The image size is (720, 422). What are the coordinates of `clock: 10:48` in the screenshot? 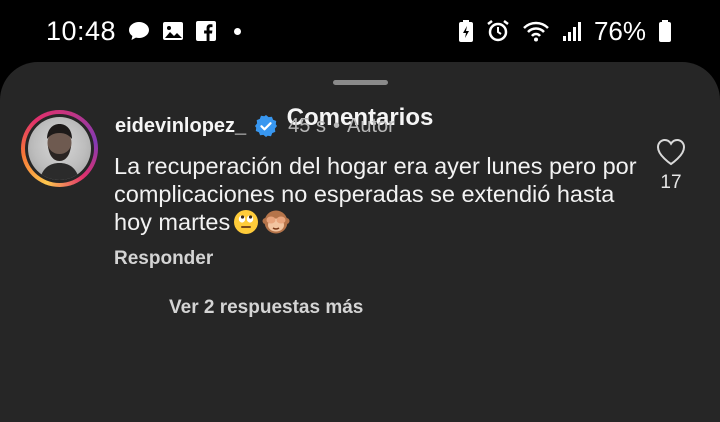 It's located at (81, 30).